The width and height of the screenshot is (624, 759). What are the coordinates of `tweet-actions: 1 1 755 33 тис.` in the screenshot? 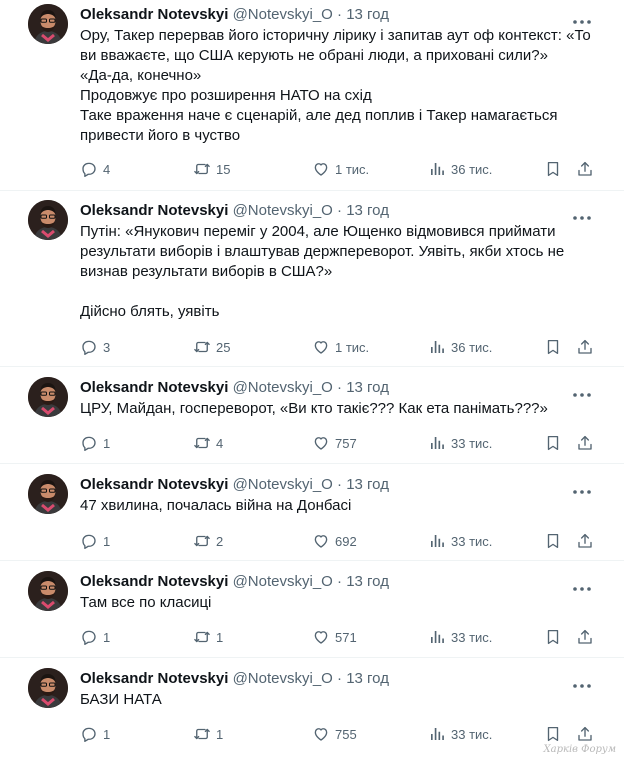 It's located at (340, 734).